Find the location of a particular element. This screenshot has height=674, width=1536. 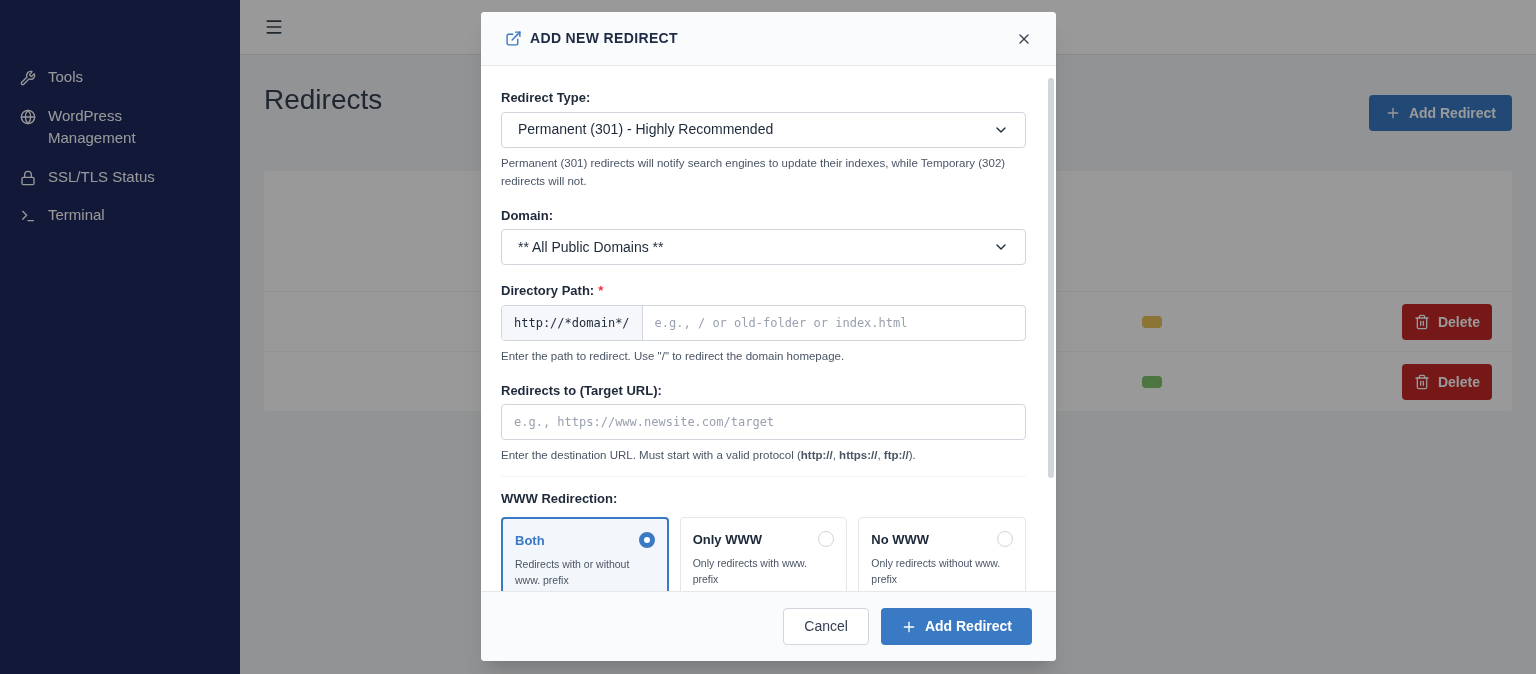

help-text: Permanent (301) redirects will notify search engines to update their indexes, while Temporary (302) redirects will not. is located at coordinates (754, 172).